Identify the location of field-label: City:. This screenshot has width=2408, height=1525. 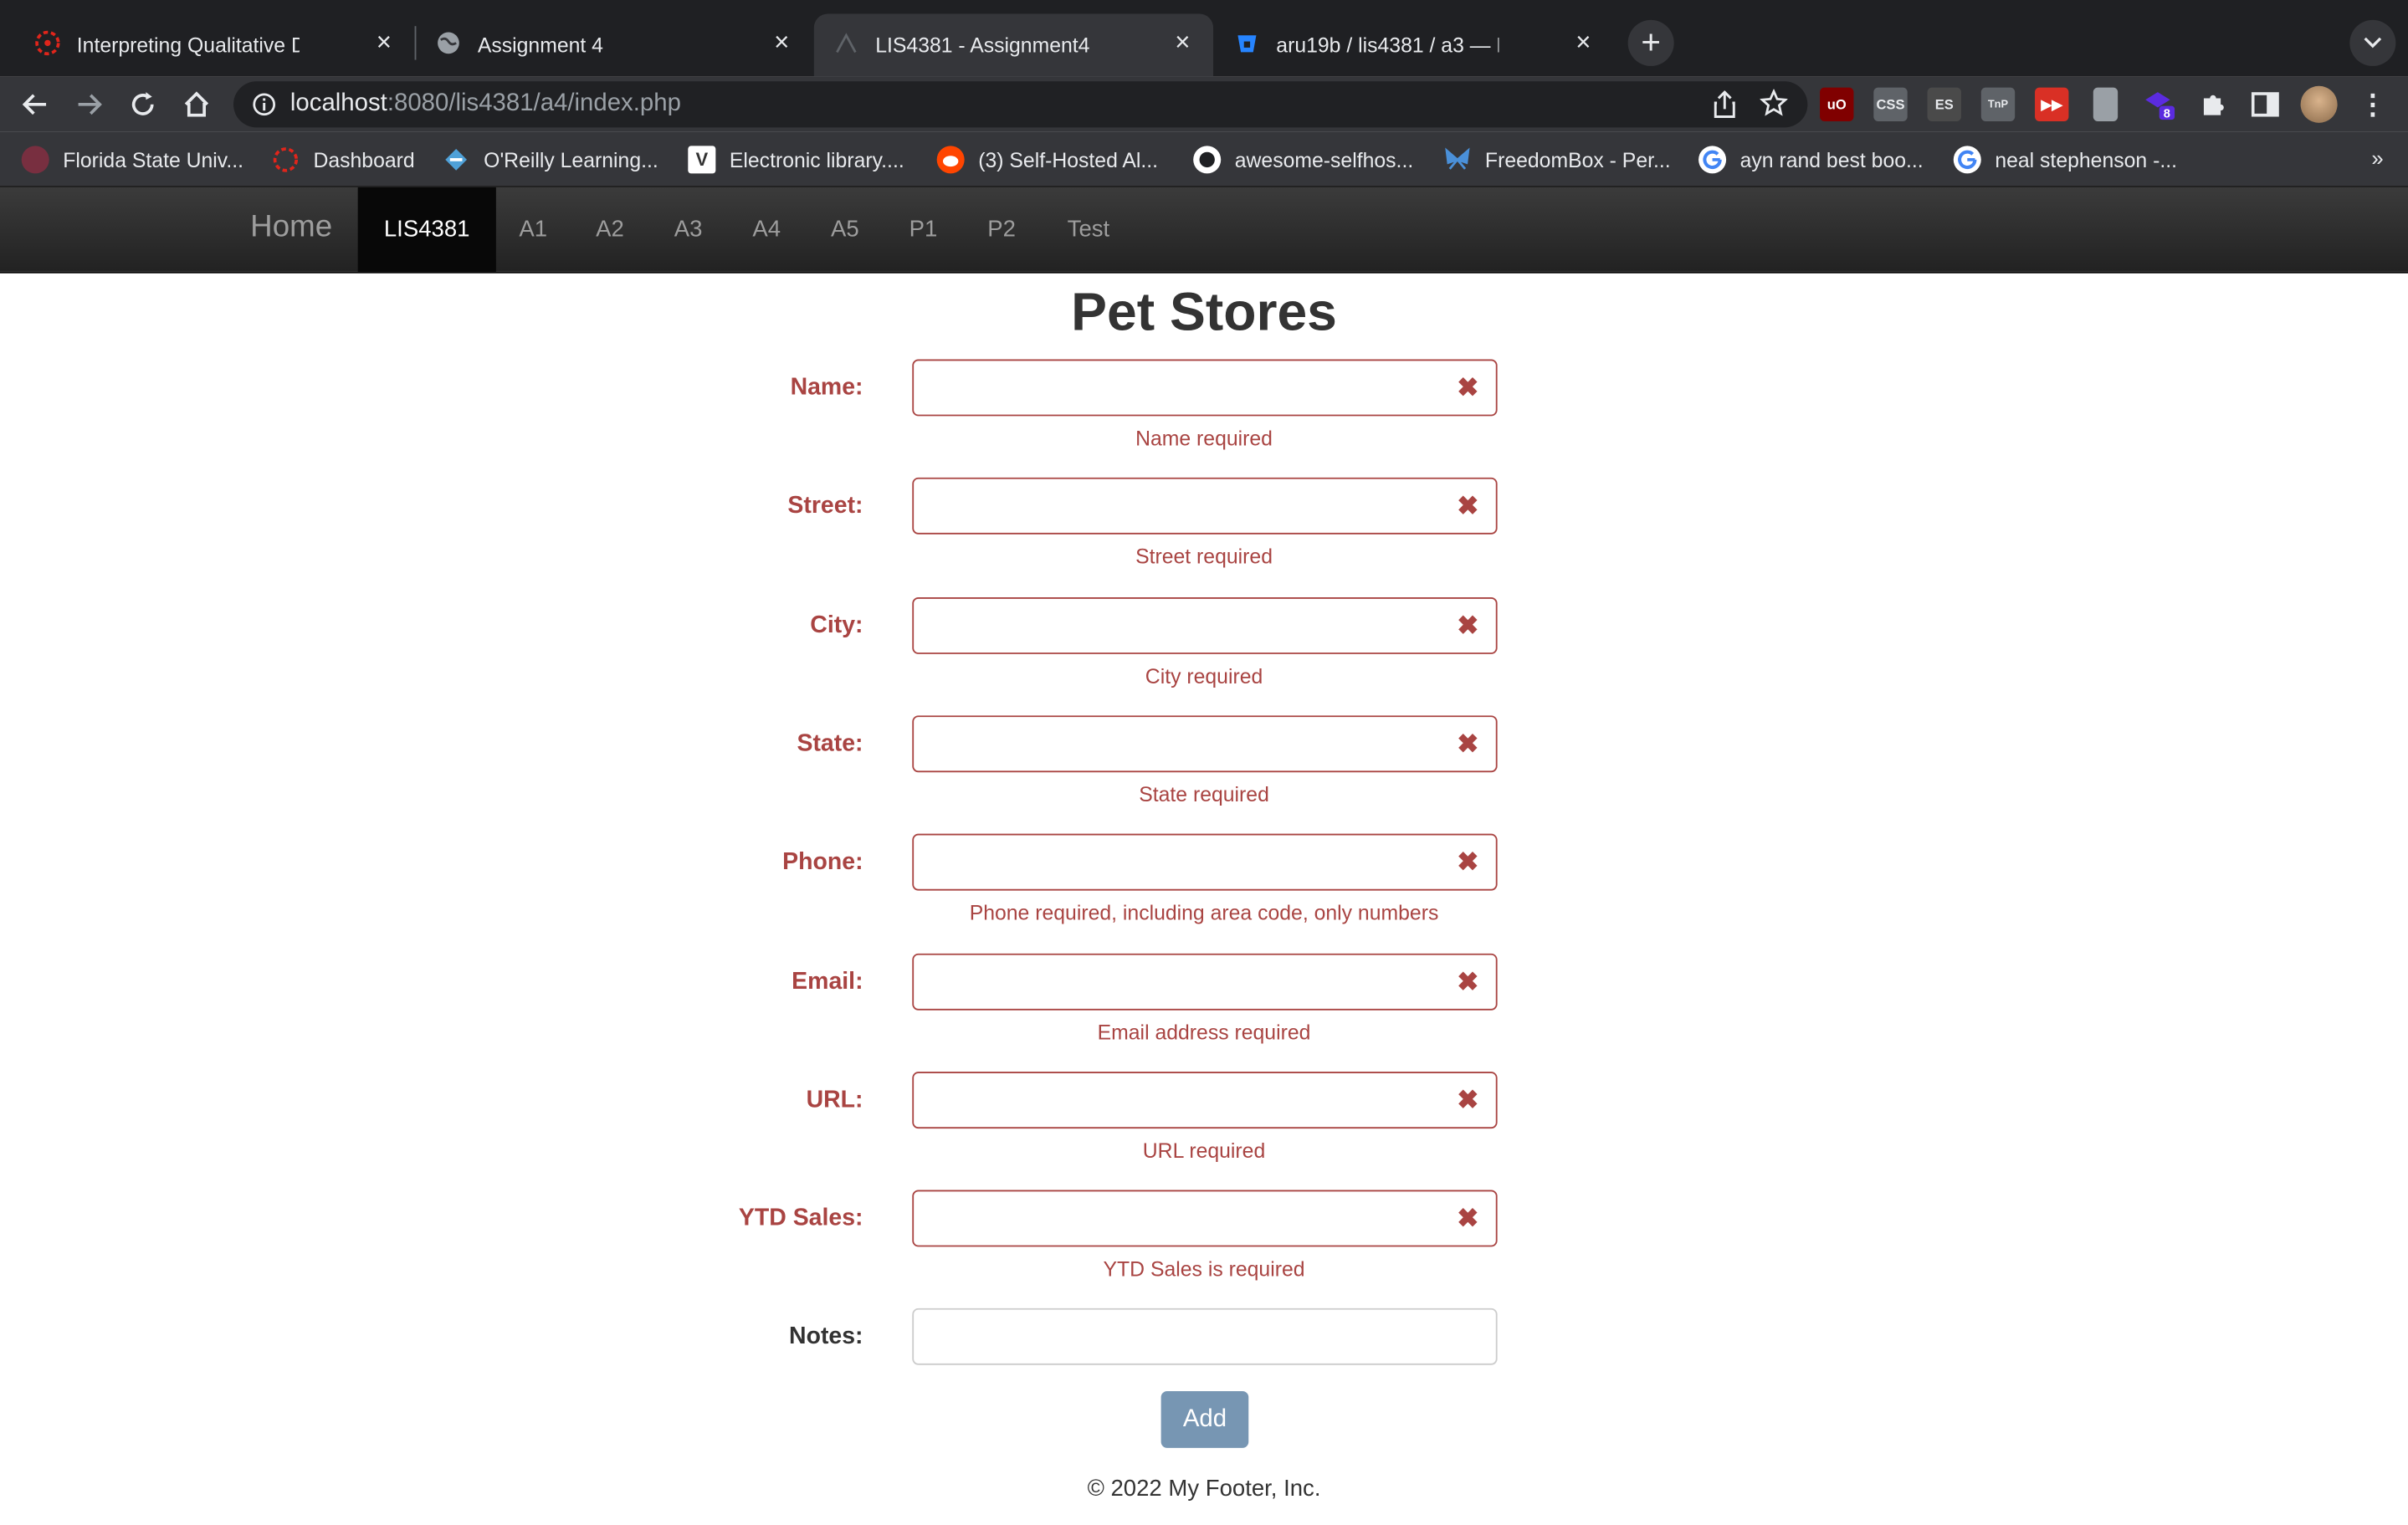
(836, 626).